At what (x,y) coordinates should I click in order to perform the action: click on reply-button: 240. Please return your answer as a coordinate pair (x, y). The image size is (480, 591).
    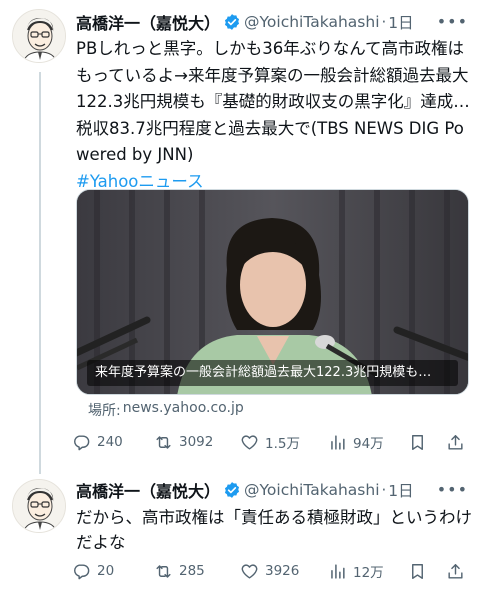
    Looking at the image, I should click on (97, 442).